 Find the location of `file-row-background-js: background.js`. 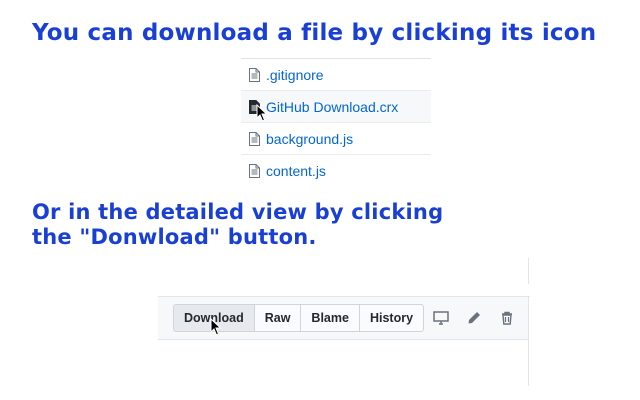

file-row-background-js: background.js is located at coordinates (336, 139).